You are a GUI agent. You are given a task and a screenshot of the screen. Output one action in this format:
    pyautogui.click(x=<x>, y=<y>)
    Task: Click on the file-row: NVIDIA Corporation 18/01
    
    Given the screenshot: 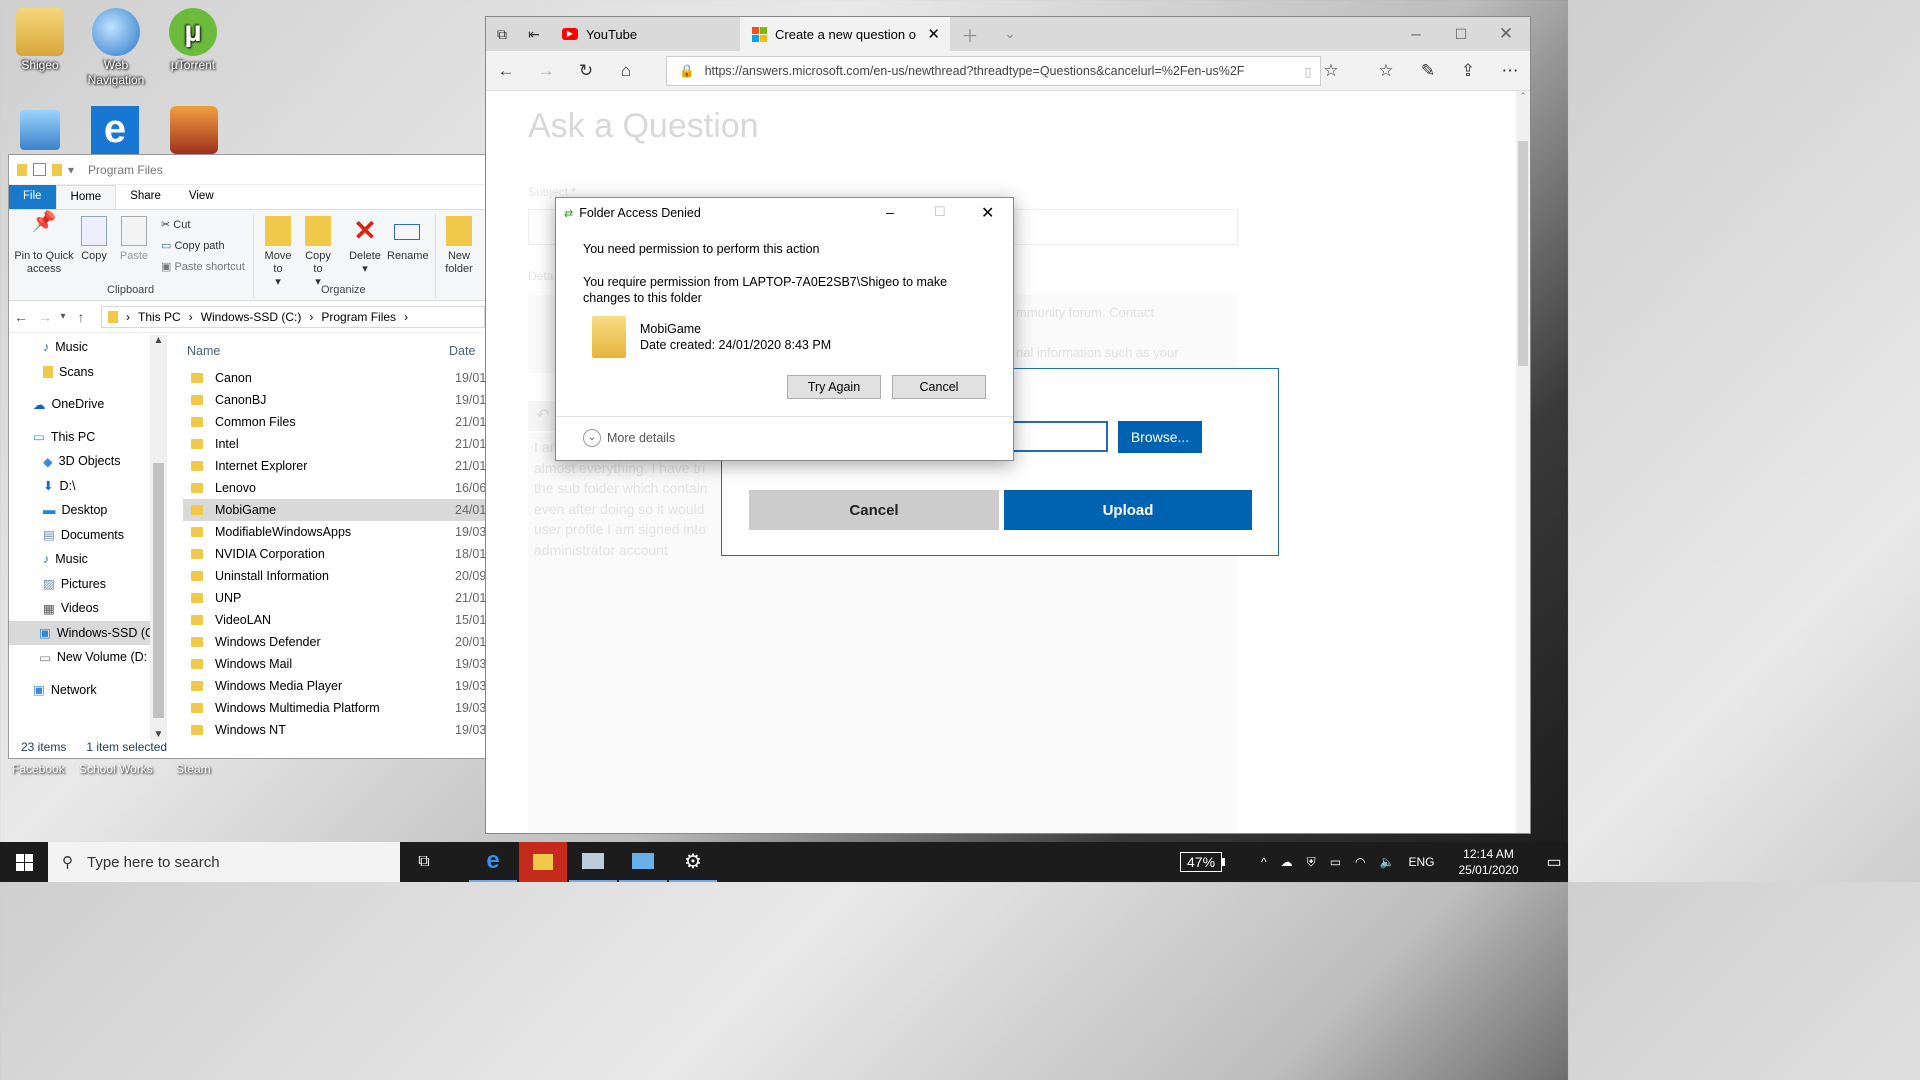 What is the action you would take?
    pyautogui.click(x=334, y=554)
    